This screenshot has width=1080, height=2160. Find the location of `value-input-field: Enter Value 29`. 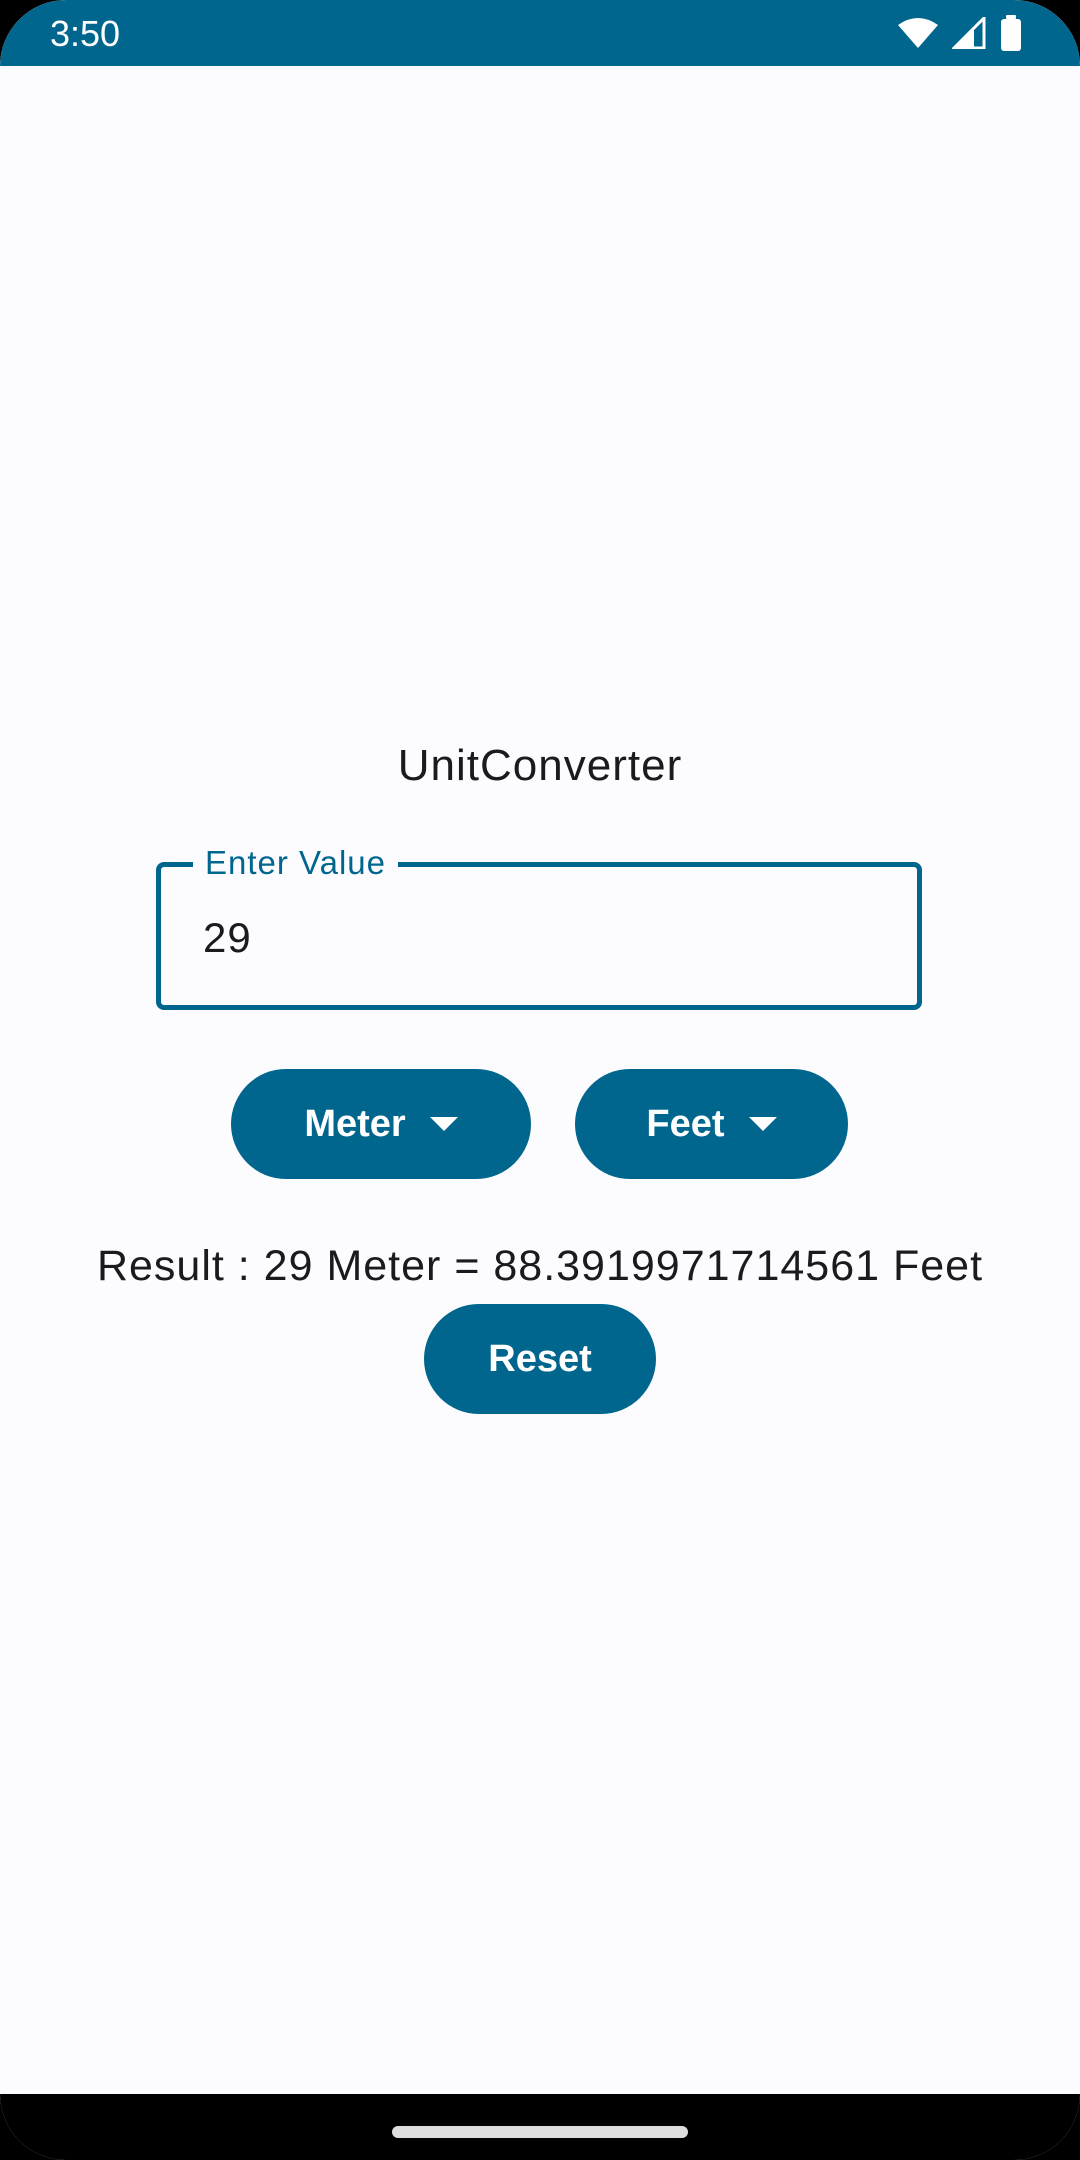

value-input-field: Enter Value 29 is located at coordinates (539, 925).